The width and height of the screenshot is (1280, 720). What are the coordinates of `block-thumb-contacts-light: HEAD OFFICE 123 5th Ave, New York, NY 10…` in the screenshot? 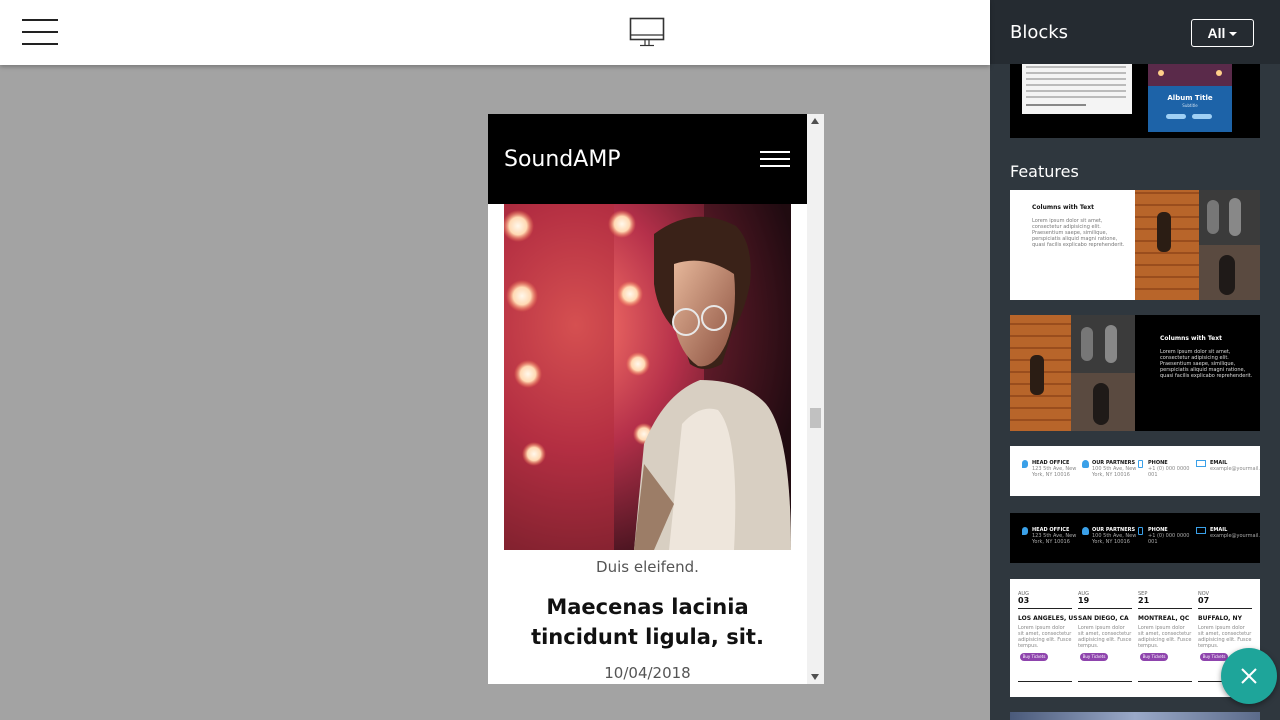 It's located at (1135, 471).